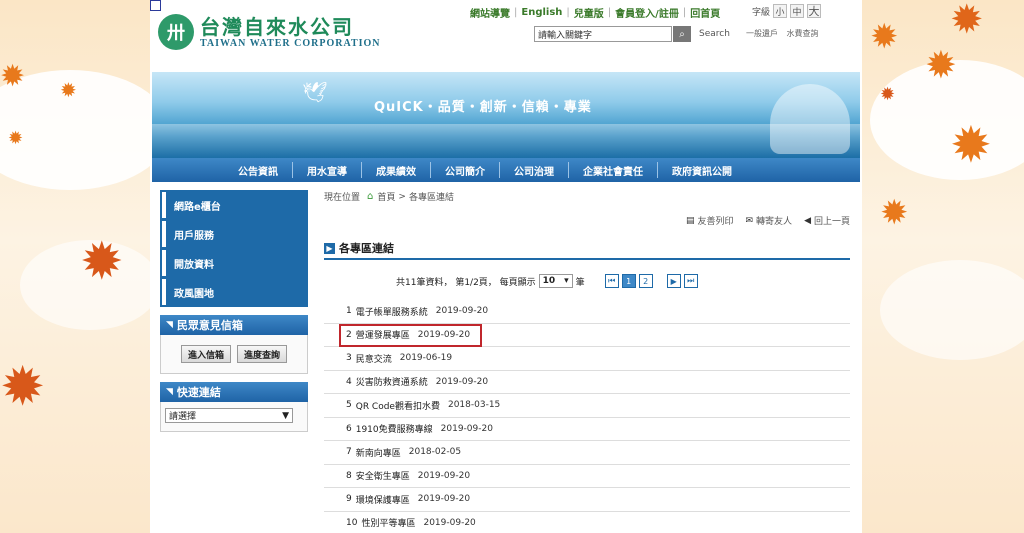  Describe the element at coordinates (810, 119) in the screenshot. I see `water-glass-image` at that location.